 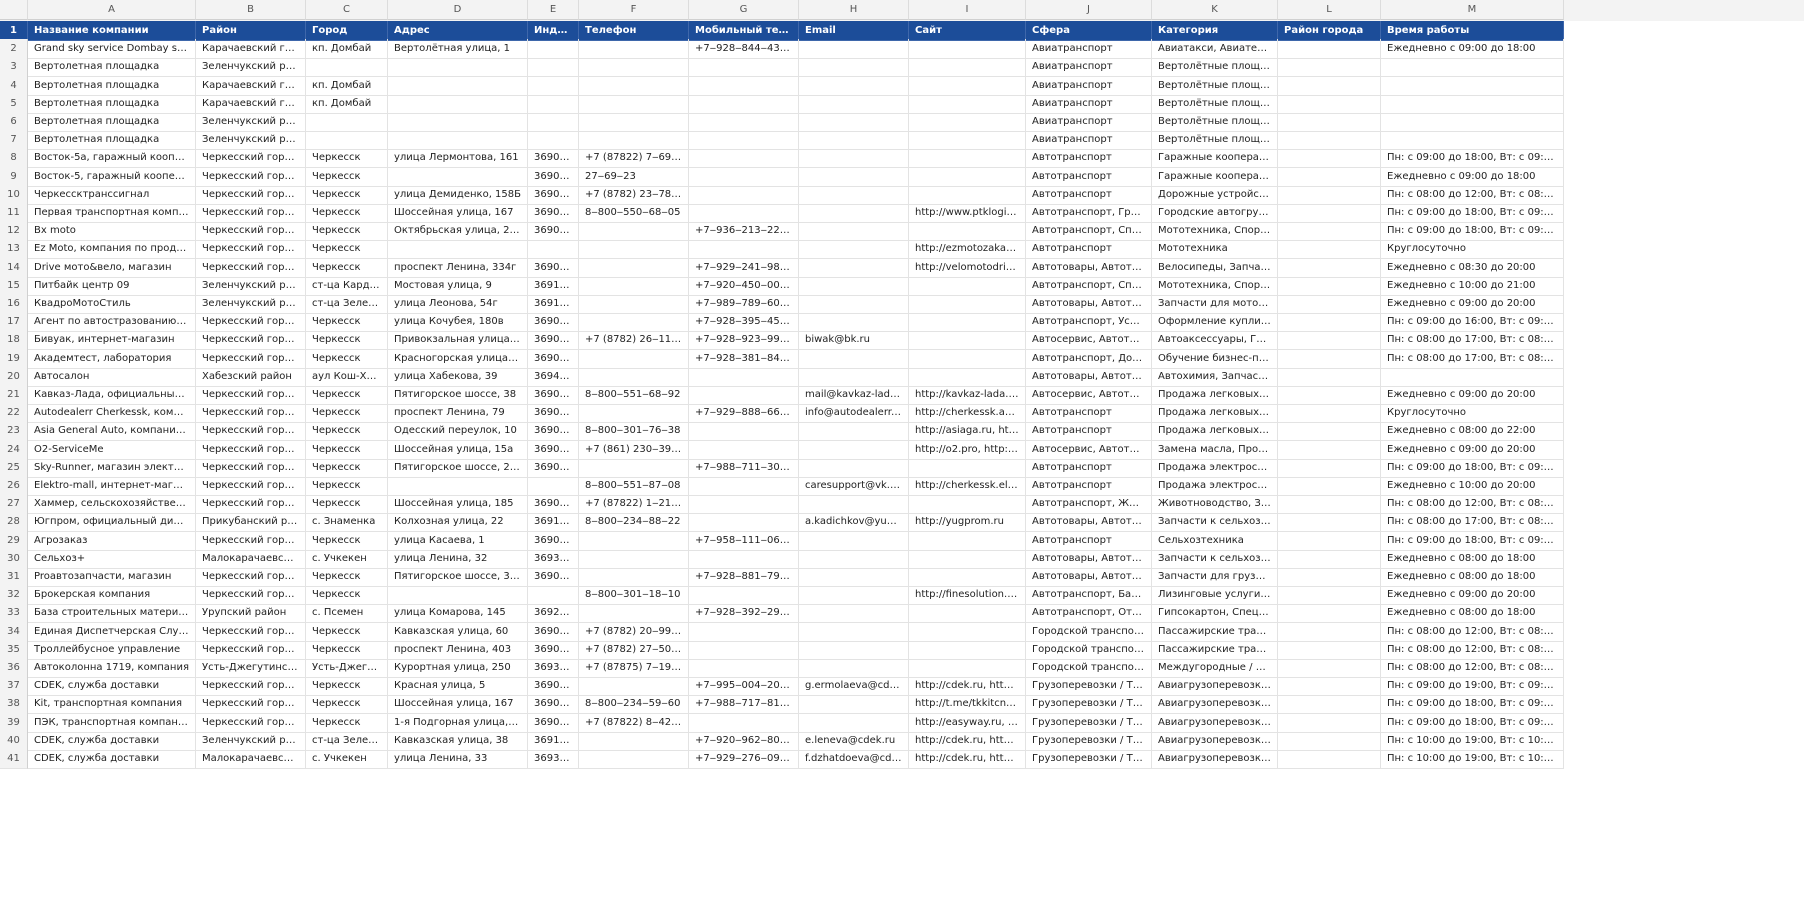 What do you see at coordinates (112, 231) in the screenshot?
I see `table-cell: Вх moto` at bounding box center [112, 231].